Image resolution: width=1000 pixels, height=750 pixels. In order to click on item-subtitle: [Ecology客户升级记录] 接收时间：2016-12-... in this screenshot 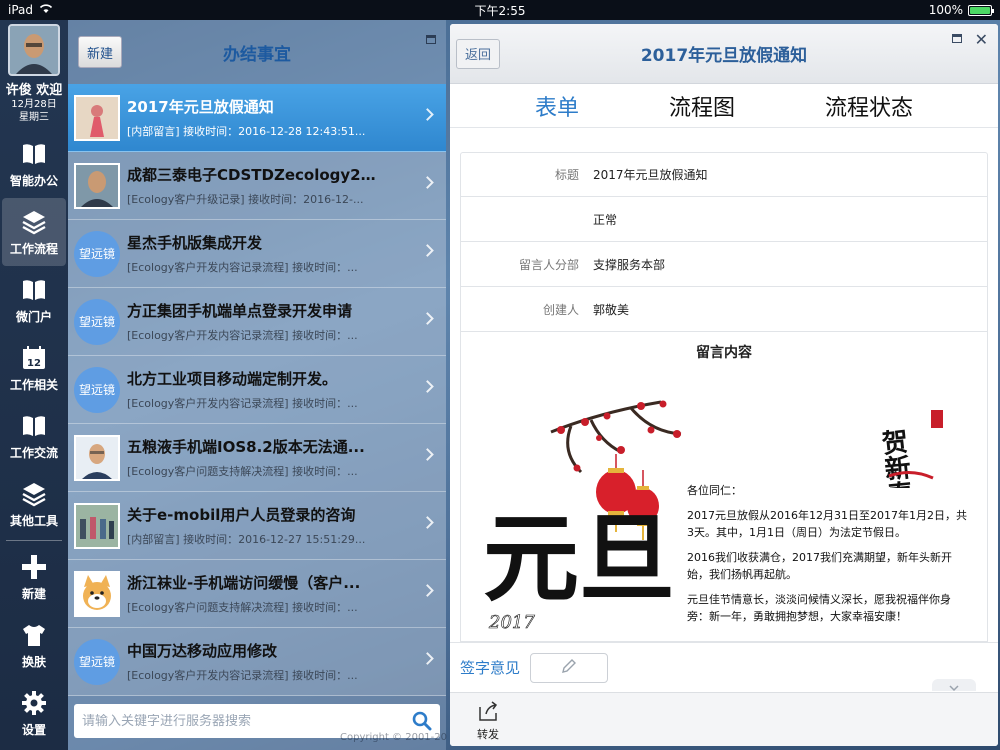, I will do `click(245, 199)`.